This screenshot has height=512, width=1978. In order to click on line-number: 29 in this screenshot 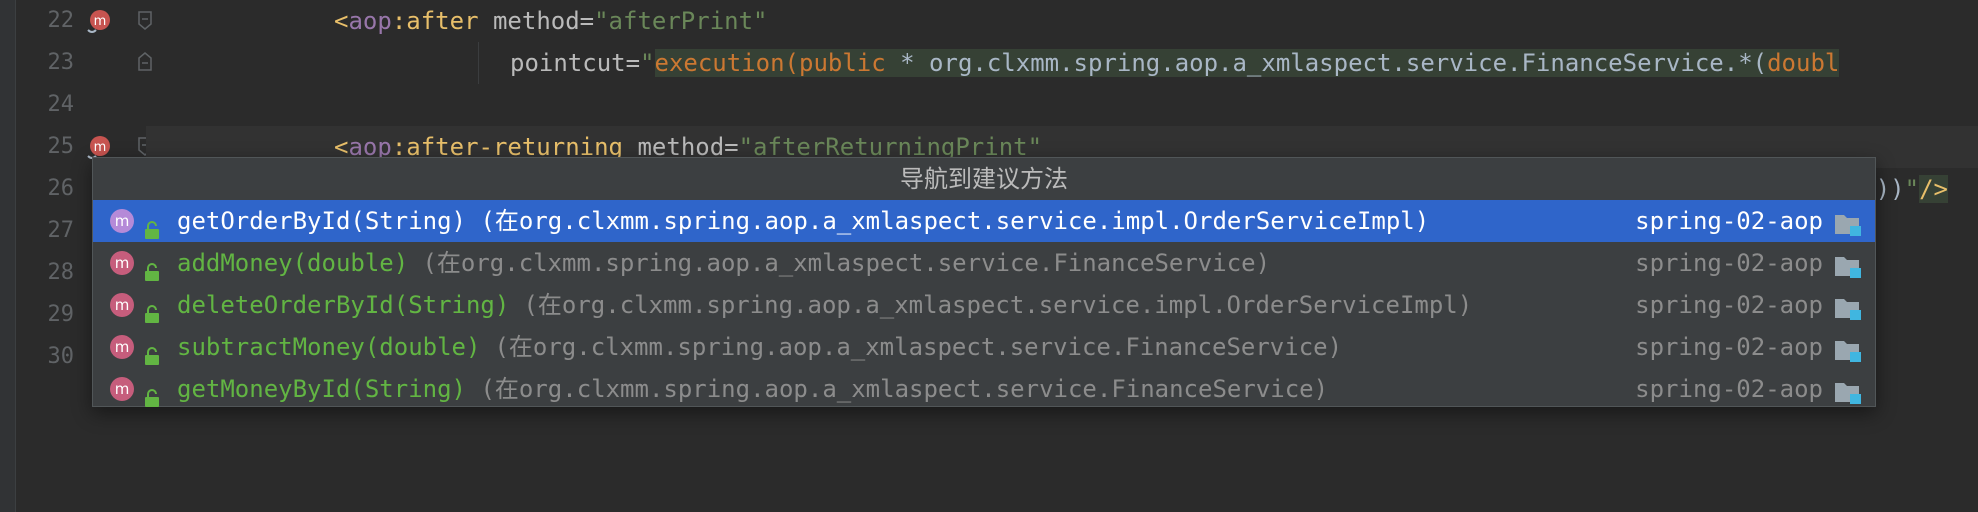, I will do `click(61, 314)`.